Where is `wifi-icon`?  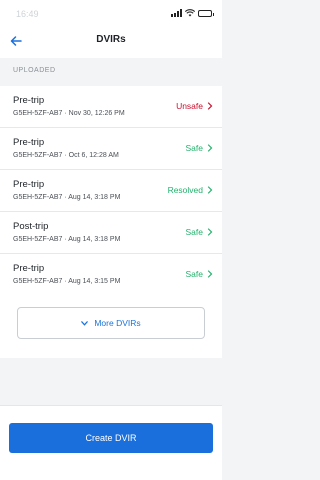 wifi-icon is located at coordinates (190, 13).